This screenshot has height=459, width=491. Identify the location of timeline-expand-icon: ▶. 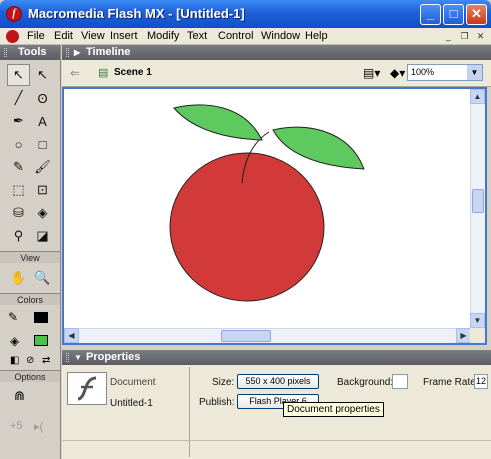
(77, 52).